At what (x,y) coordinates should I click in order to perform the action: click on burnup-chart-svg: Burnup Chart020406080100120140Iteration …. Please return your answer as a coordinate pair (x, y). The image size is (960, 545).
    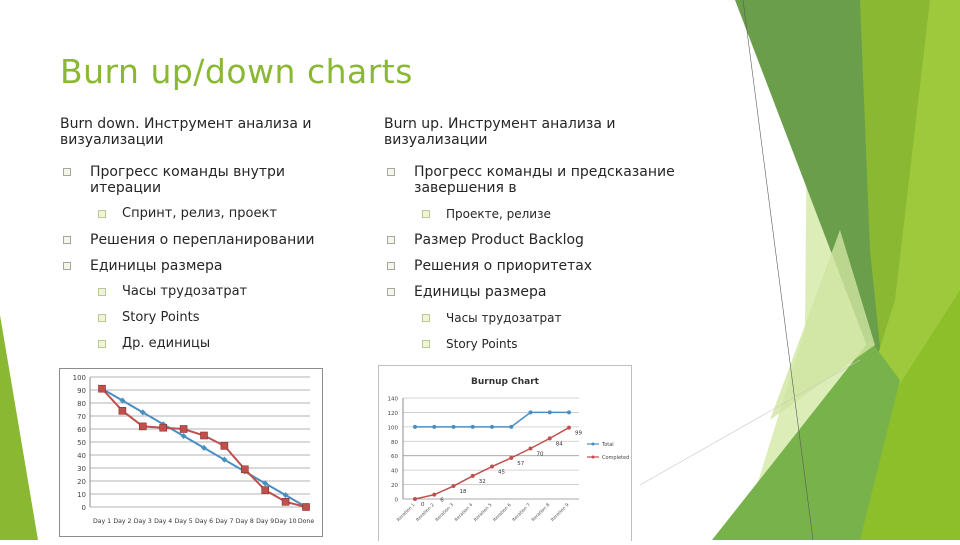
    Looking at the image, I should click on (509, 450).